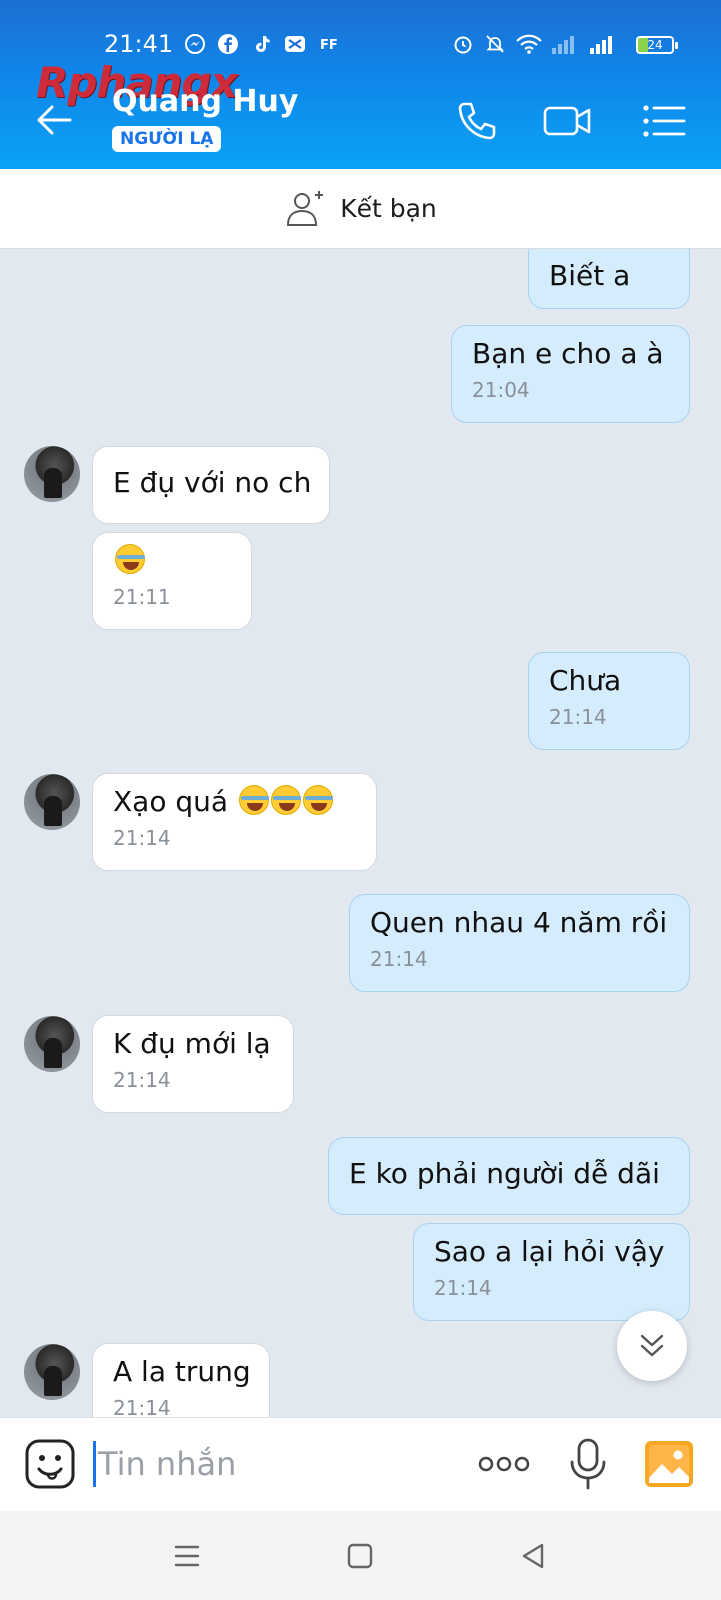 This screenshot has width=721, height=1600. I want to click on message-text: K đụ mới lạ, so click(192, 1043).